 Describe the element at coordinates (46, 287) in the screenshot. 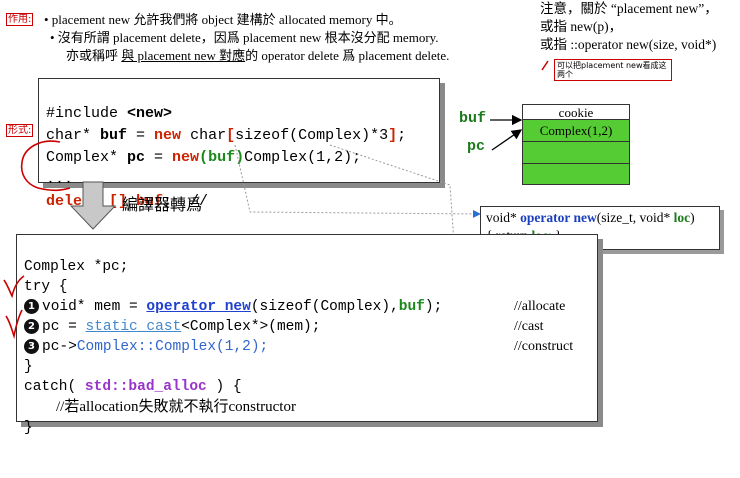

I see `code2-line-try: try {` at that location.